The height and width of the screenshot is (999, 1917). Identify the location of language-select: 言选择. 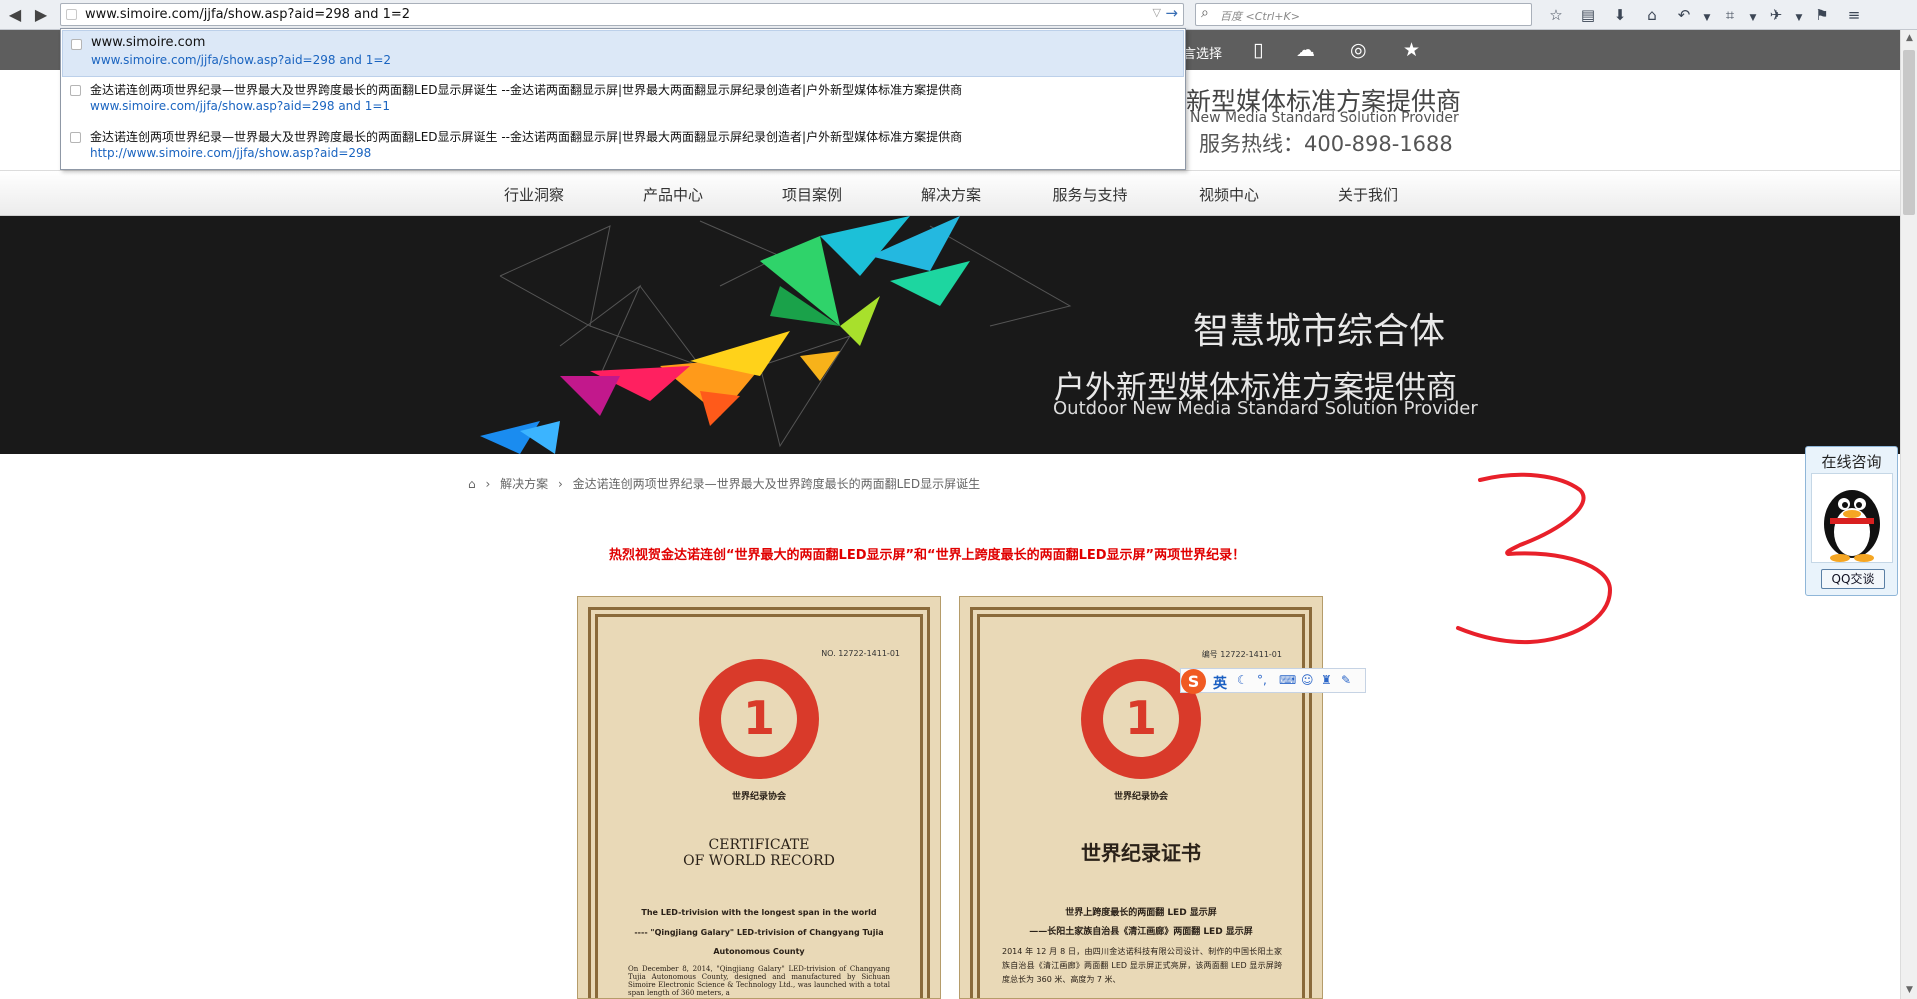
(1202, 52).